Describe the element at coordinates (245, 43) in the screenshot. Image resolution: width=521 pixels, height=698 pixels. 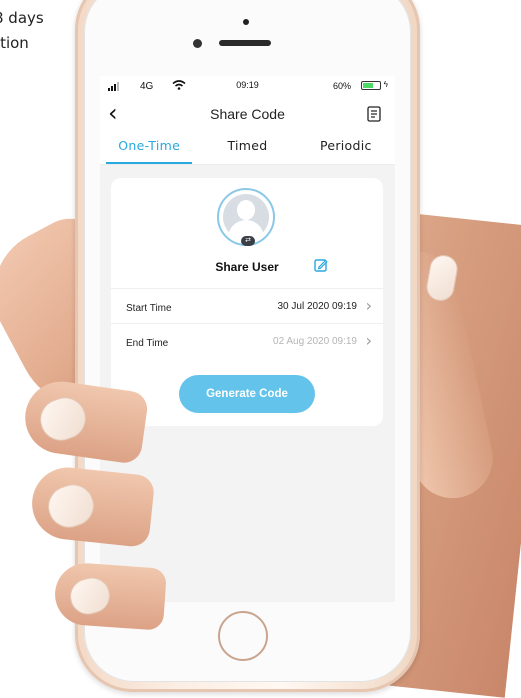
I see `earpiece-speaker` at that location.